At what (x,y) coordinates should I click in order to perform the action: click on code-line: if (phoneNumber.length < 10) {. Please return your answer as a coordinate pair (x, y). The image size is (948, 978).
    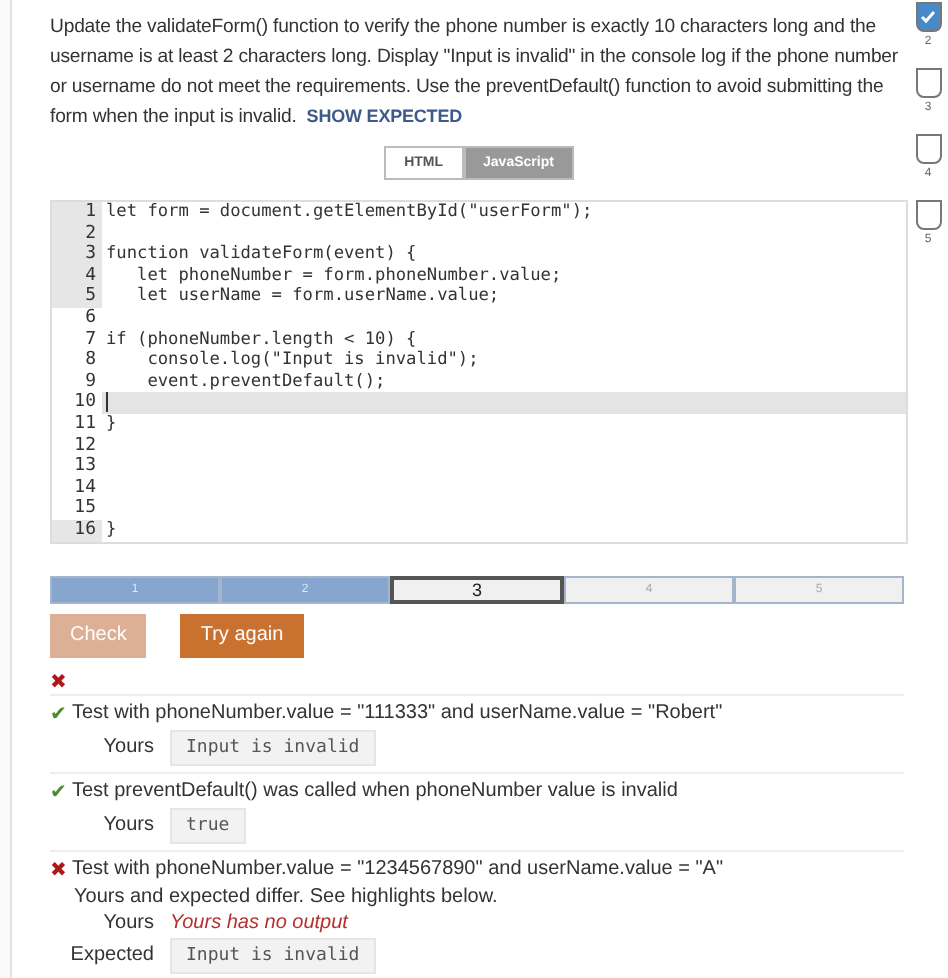
    Looking at the image, I should click on (260, 339).